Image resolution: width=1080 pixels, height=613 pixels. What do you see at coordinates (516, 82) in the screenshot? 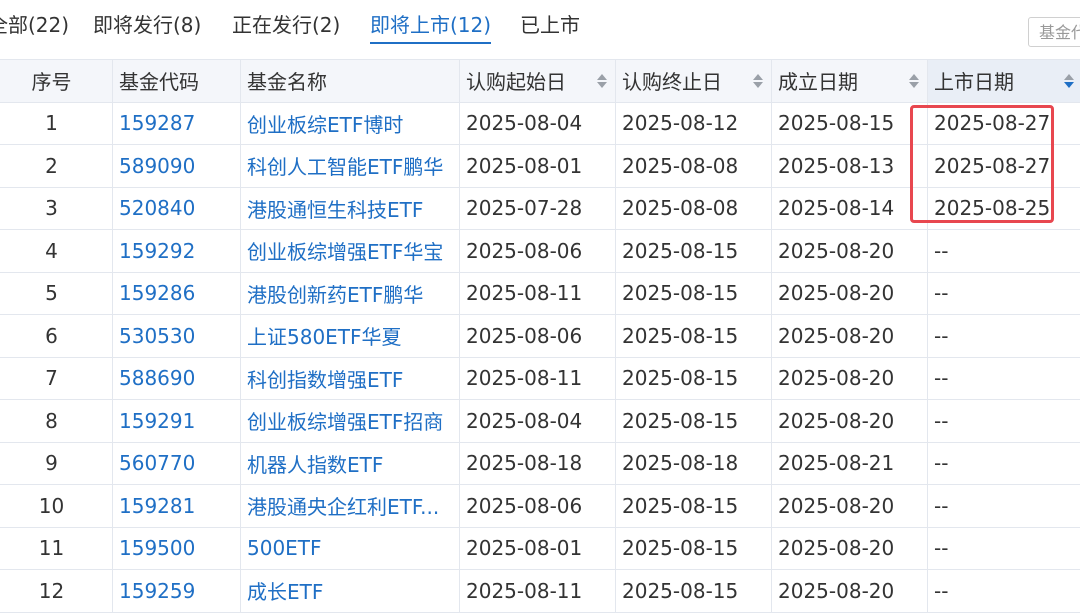
I see `header-sub-start-label: 认购起始日` at bounding box center [516, 82].